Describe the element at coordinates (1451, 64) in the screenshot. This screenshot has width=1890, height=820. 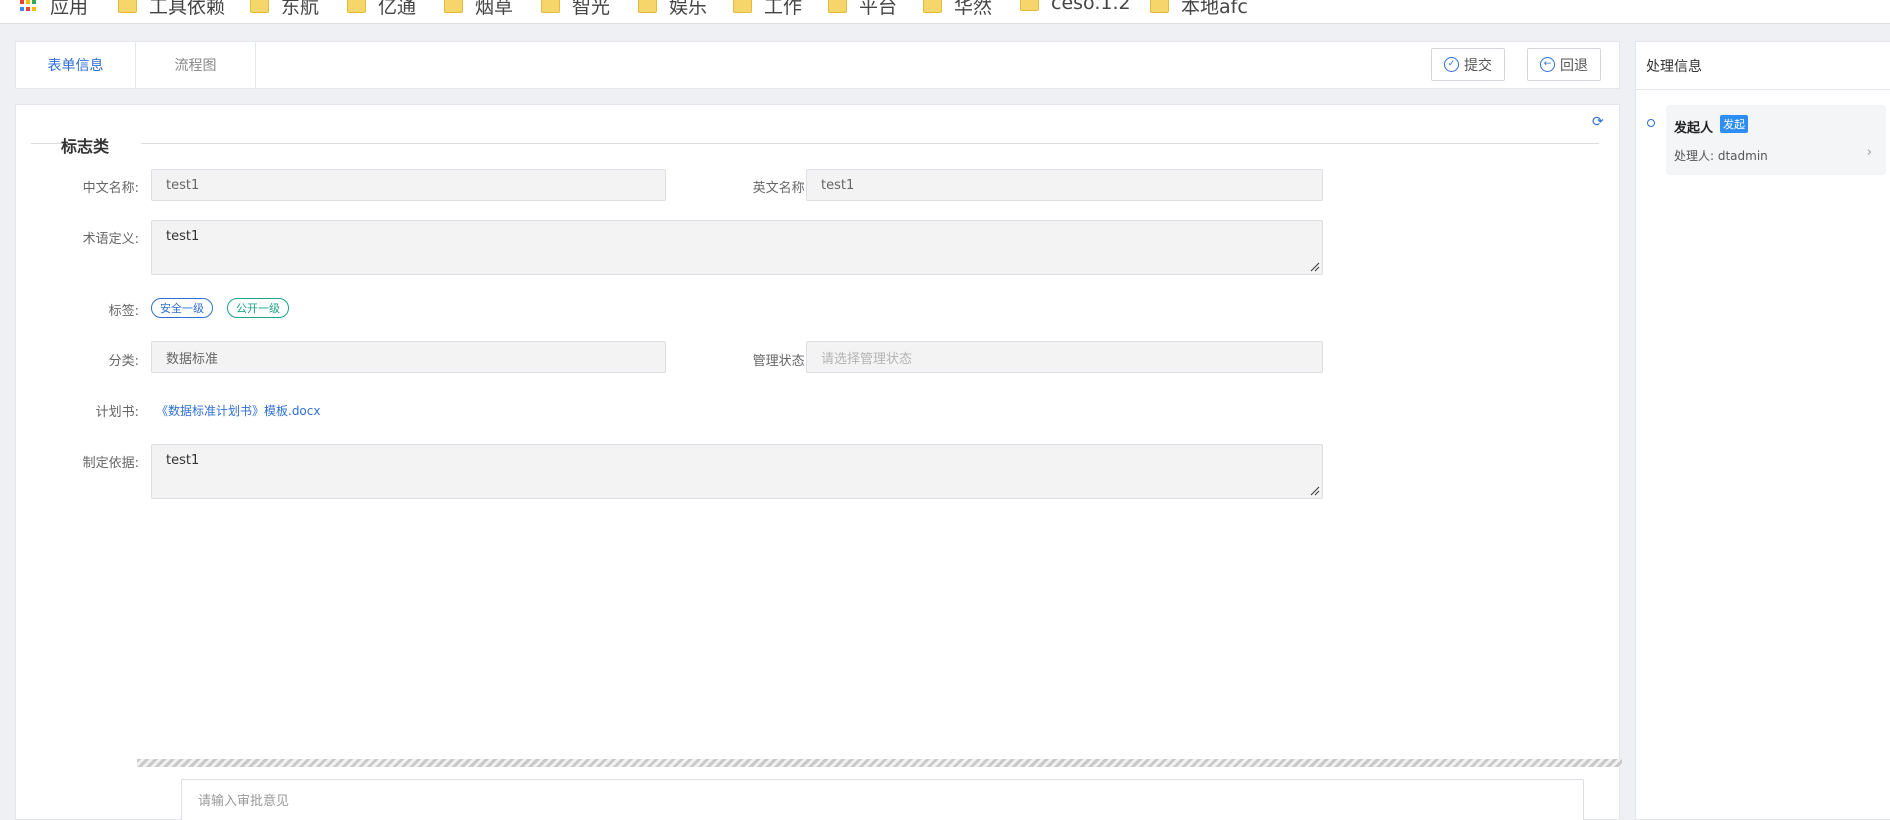
I see `check-circle-icon: ✓` at that location.